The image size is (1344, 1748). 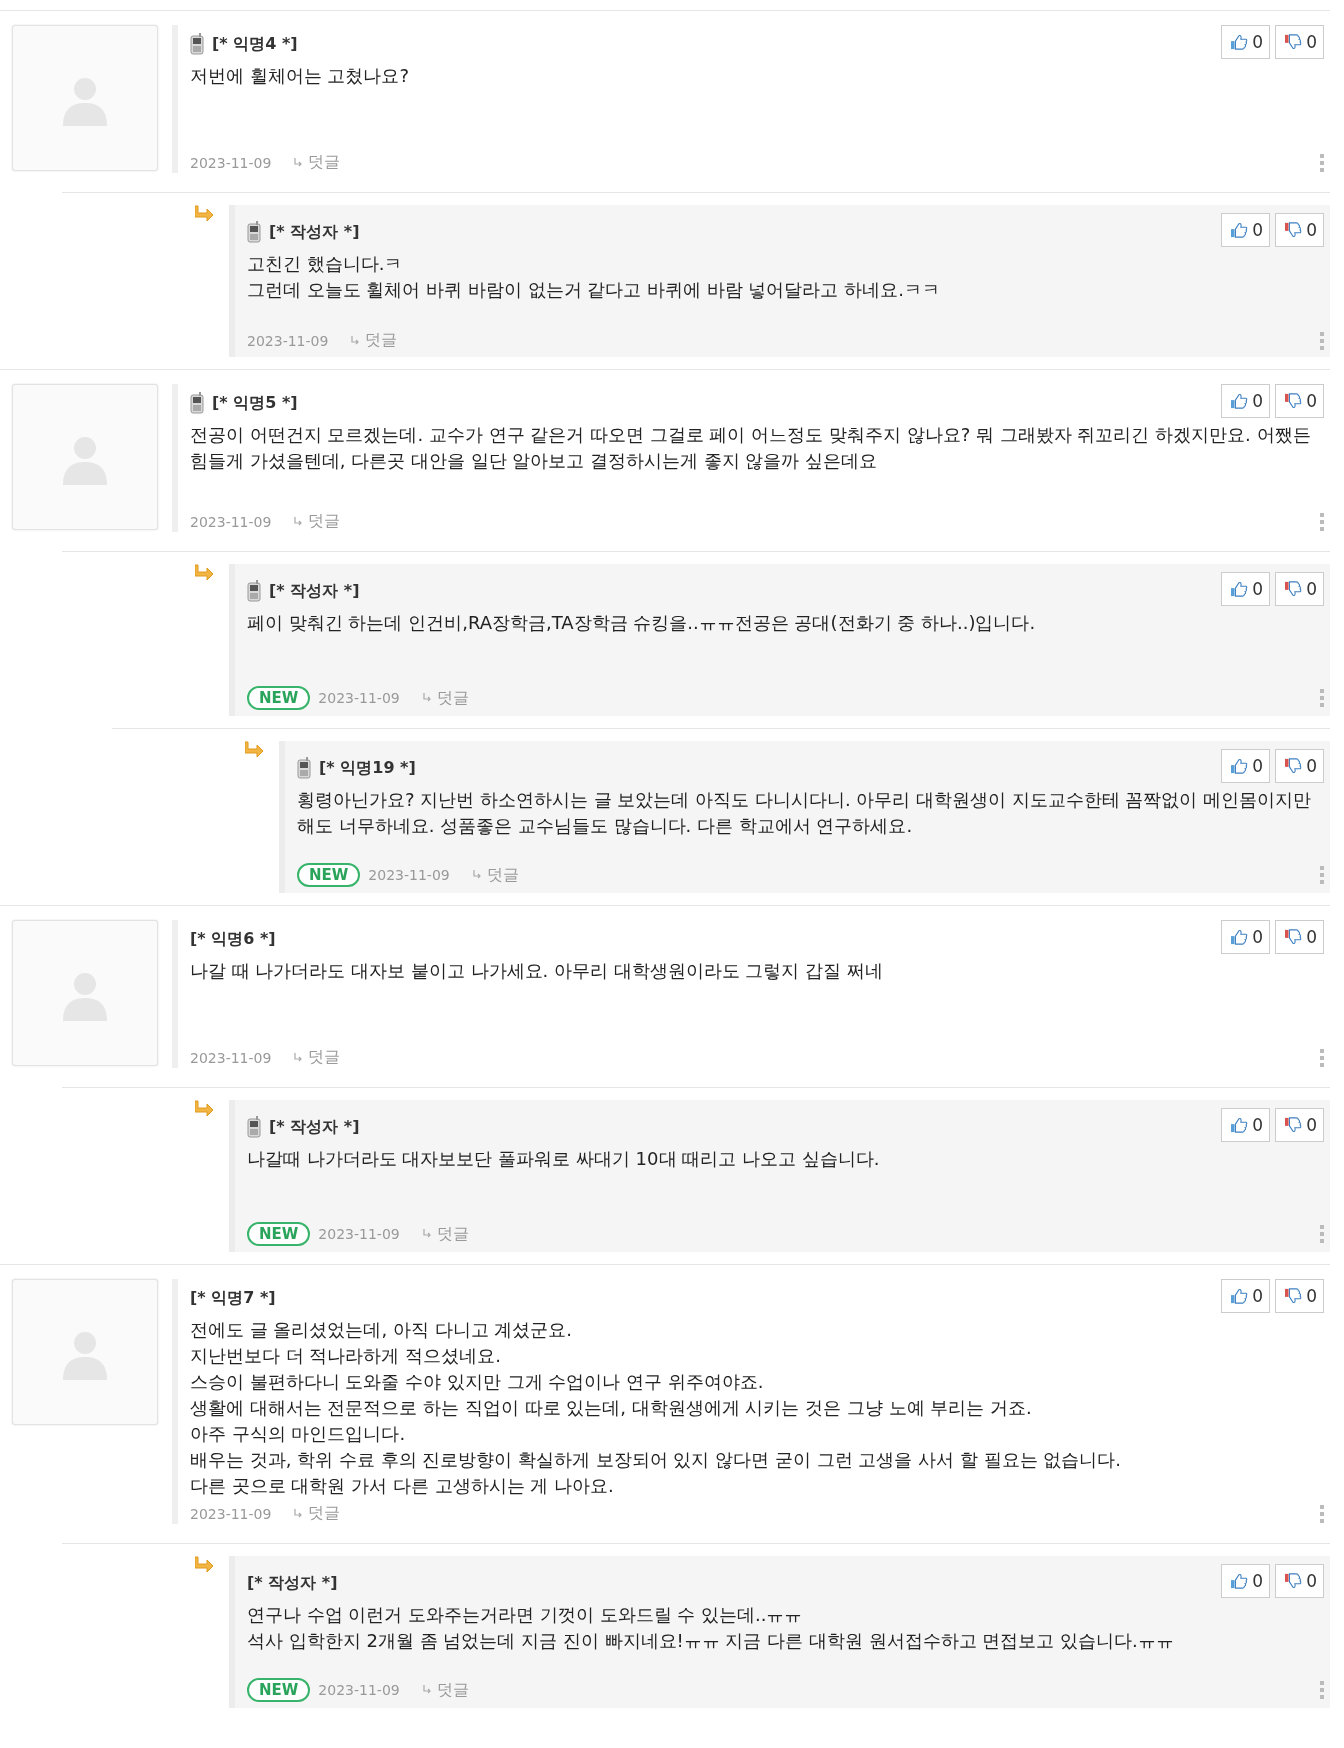 What do you see at coordinates (233, 939) in the screenshot?
I see `author-name: [* 익명6 *]` at bounding box center [233, 939].